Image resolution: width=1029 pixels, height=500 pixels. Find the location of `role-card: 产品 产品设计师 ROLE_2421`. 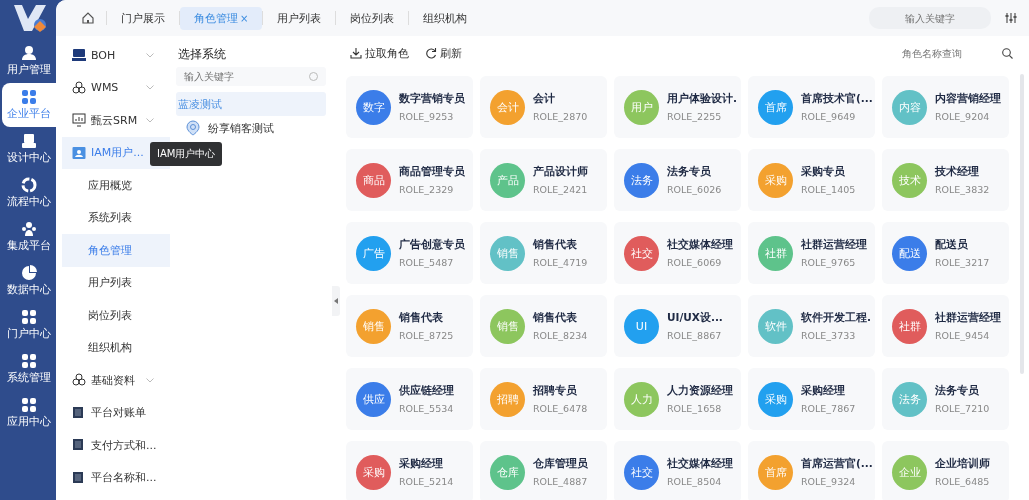

role-card: 产品 产品设计师 ROLE_2421 is located at coordinates (543, 180).